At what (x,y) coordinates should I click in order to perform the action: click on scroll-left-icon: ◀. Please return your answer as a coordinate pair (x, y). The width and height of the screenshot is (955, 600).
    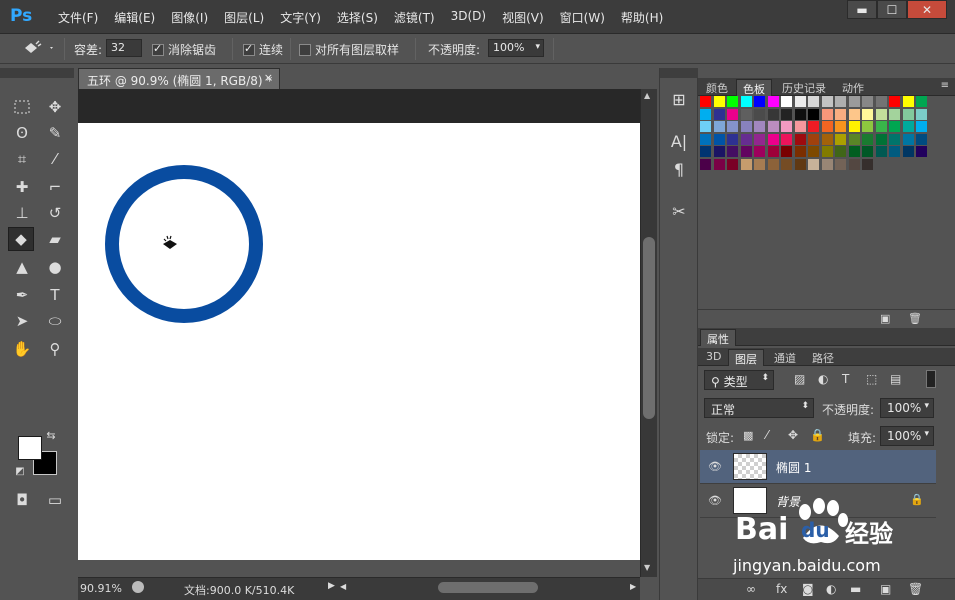
    Looking at the image, I should click on (343, 586).